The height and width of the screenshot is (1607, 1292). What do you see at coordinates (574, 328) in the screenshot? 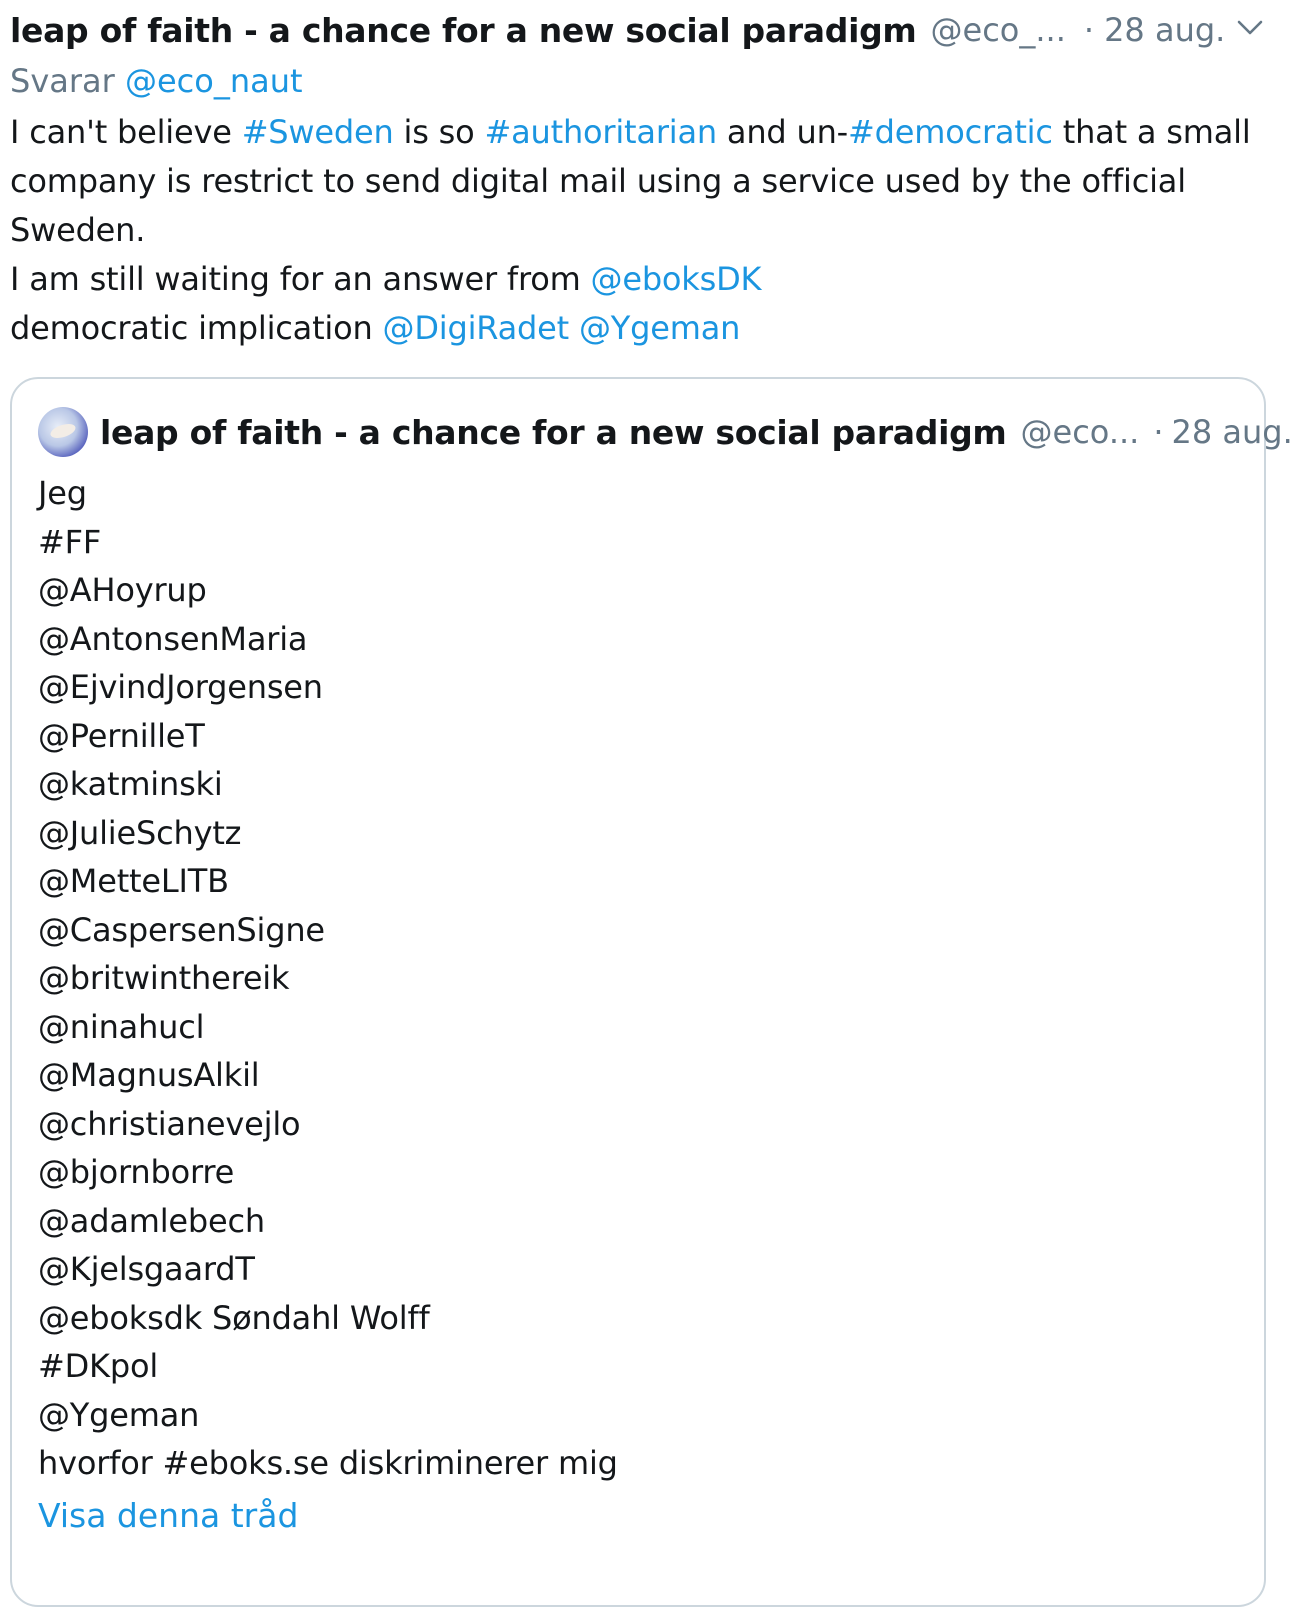
I see `tweet-text-segment` at bounding box center [574, 328].